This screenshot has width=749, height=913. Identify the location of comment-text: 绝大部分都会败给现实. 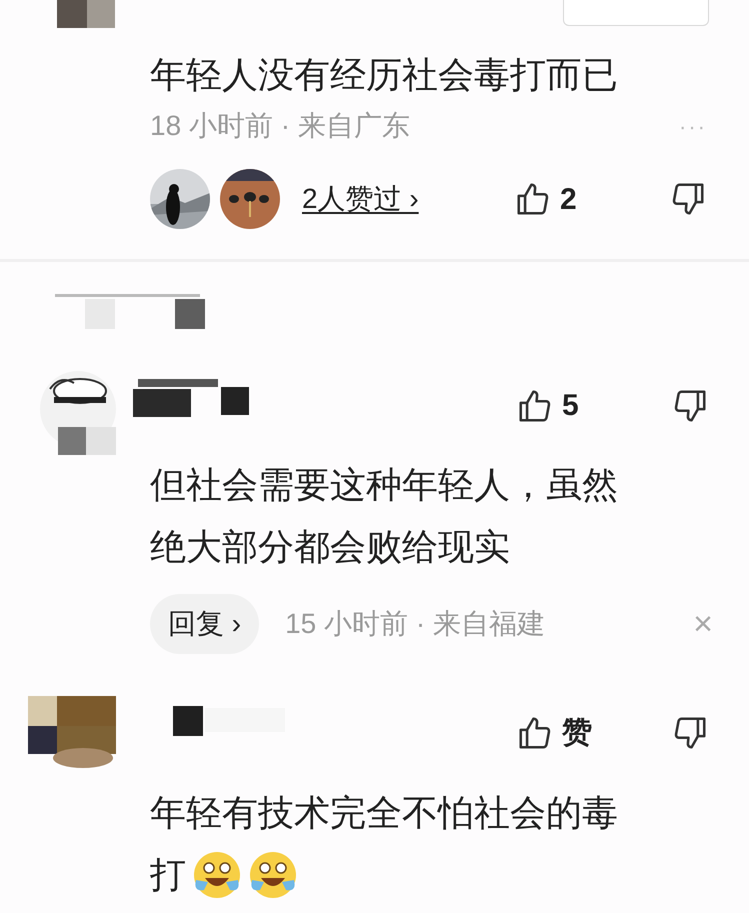
(330, 547).